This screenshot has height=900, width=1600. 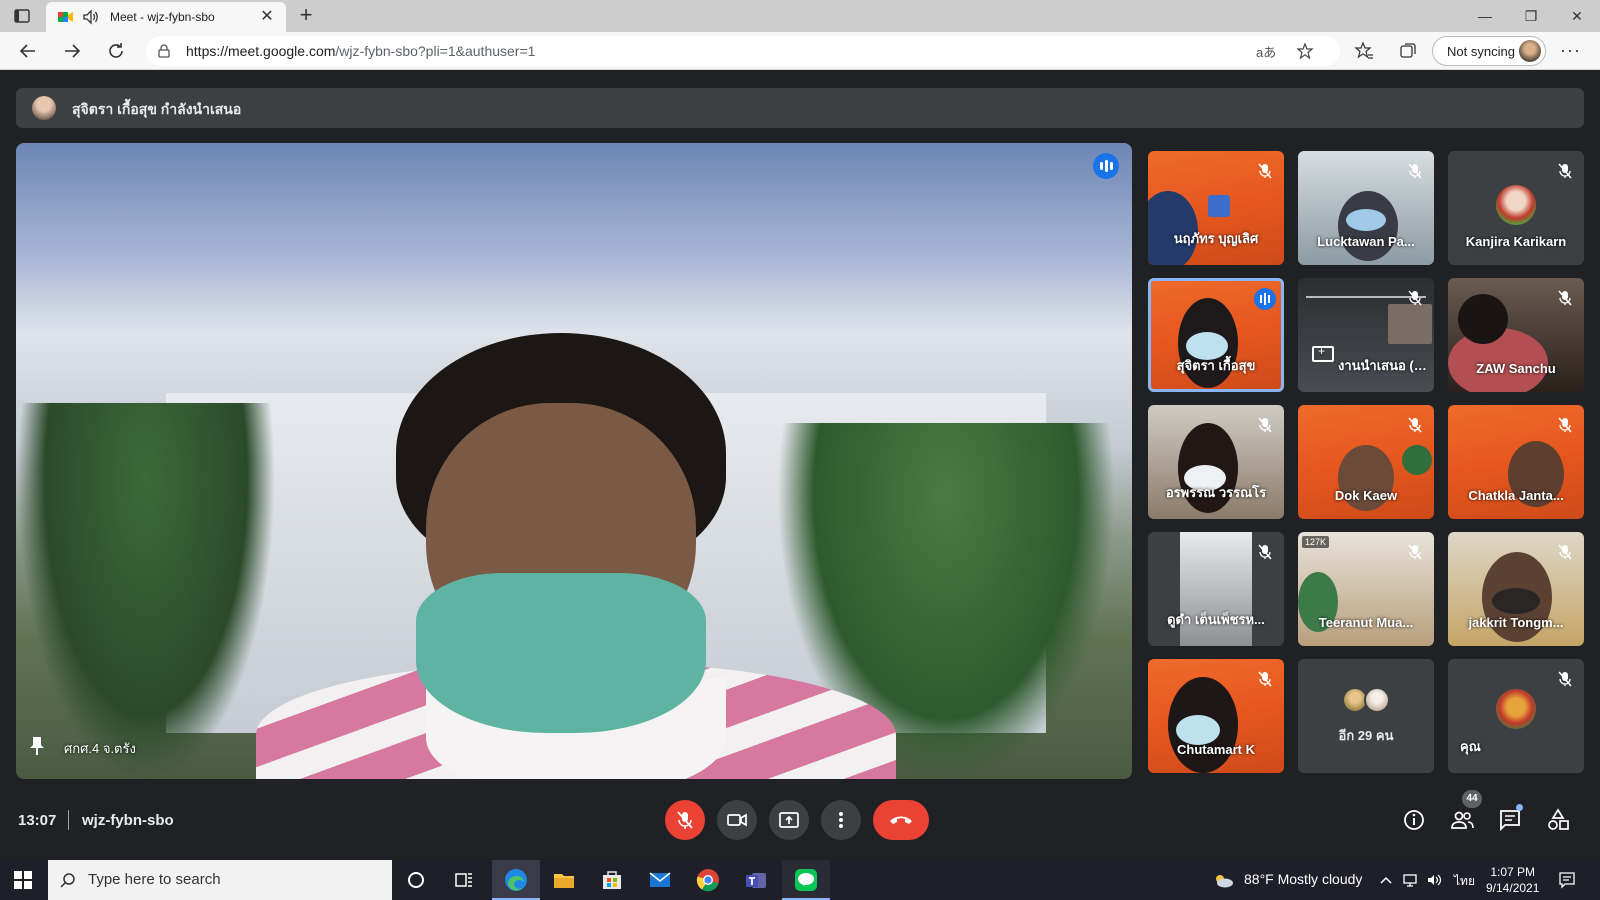 What do you see at coordinates (1485, 16) in the screenshot?
I see `minimize-icon: —` at bounding box center [1485, 16].